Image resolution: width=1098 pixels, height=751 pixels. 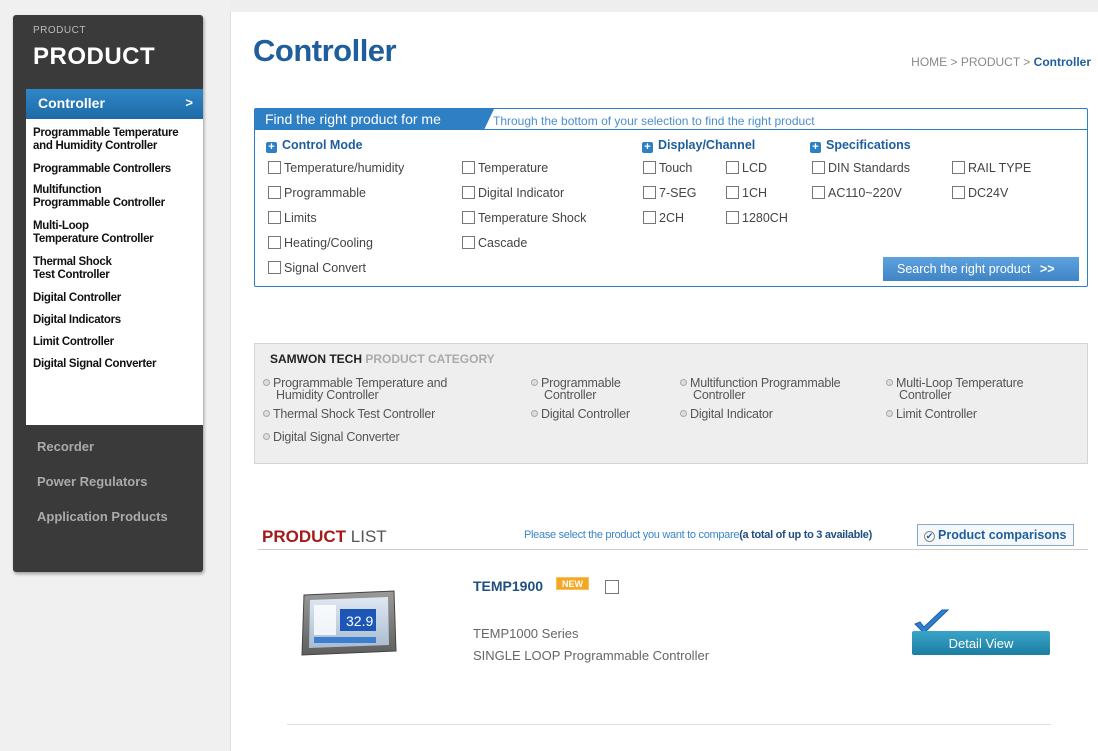 What do you see at coordinates (114, 320) in the screenshot?
I see `sidebar-subitem-digital-indicators: Digital Indicators` at bounding box center [114, 320].